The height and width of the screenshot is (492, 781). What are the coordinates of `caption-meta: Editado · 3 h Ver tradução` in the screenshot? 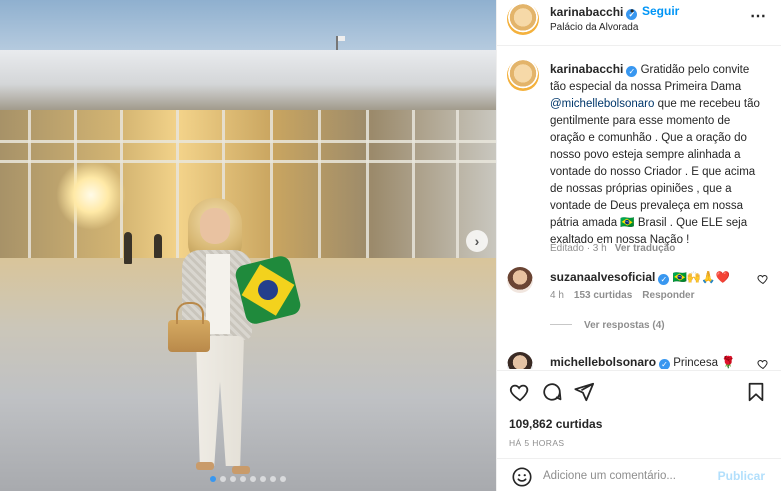 It's located at (612, 248).